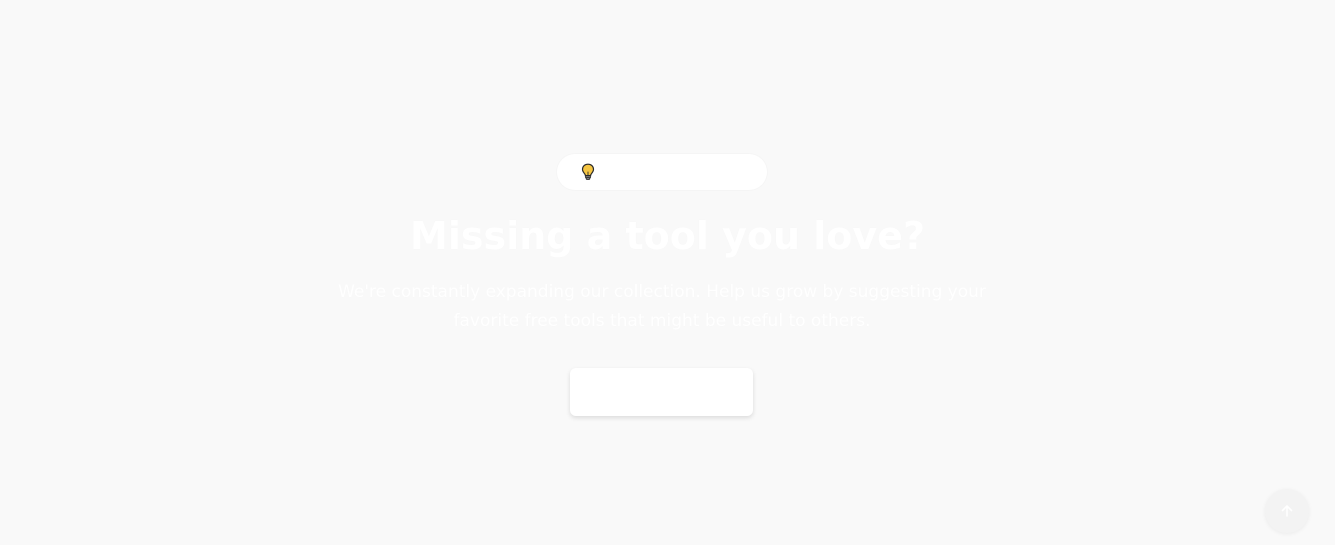  Describe the element at coordinates (667, 236) in the screenshot. I see `section-headline: Missing a tool you love?` at that location.